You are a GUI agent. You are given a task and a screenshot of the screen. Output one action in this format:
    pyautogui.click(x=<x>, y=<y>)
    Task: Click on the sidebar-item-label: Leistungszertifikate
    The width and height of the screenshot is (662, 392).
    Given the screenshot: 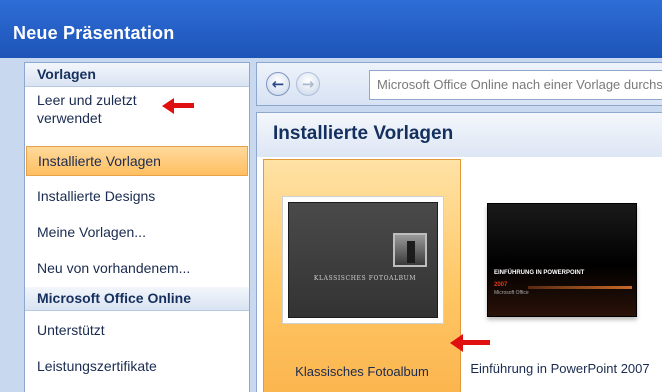 What is the action you would take?
    pyautogui.click(x=97, y=366)
    